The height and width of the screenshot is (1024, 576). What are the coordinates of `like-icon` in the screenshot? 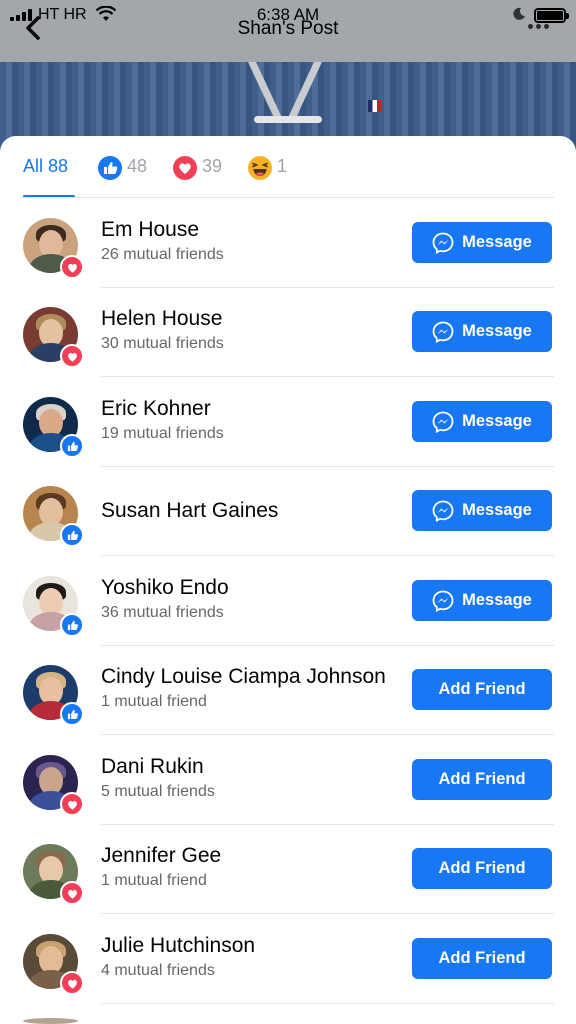 It's located at (110, 168).